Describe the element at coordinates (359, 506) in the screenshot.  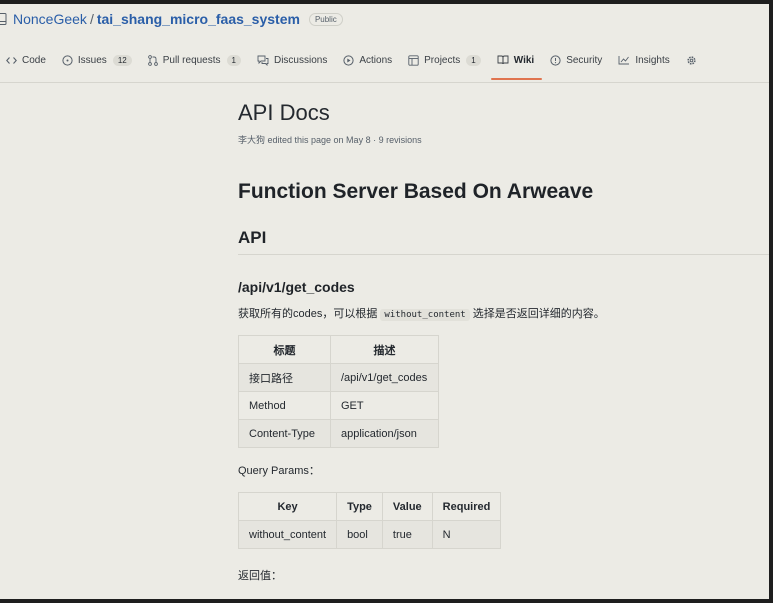
I see `table-header-cell: Type` at that location.